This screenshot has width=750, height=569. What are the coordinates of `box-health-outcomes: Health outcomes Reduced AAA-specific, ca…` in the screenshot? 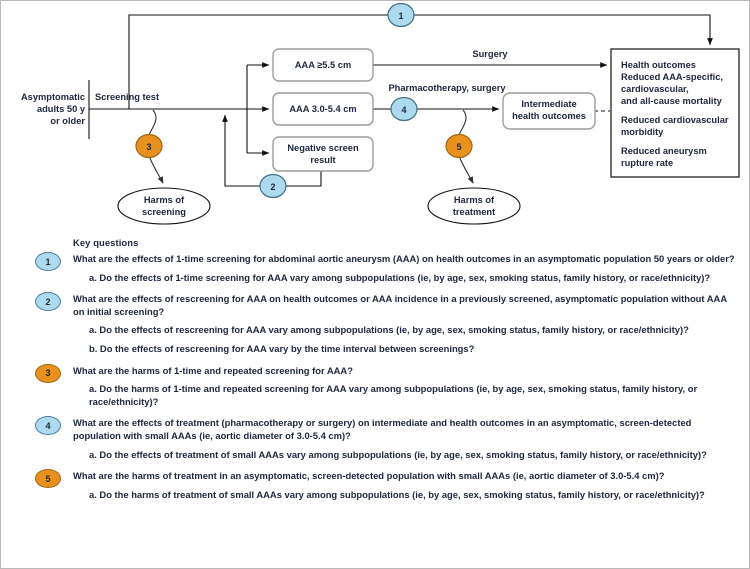 It's located at (675, 113).